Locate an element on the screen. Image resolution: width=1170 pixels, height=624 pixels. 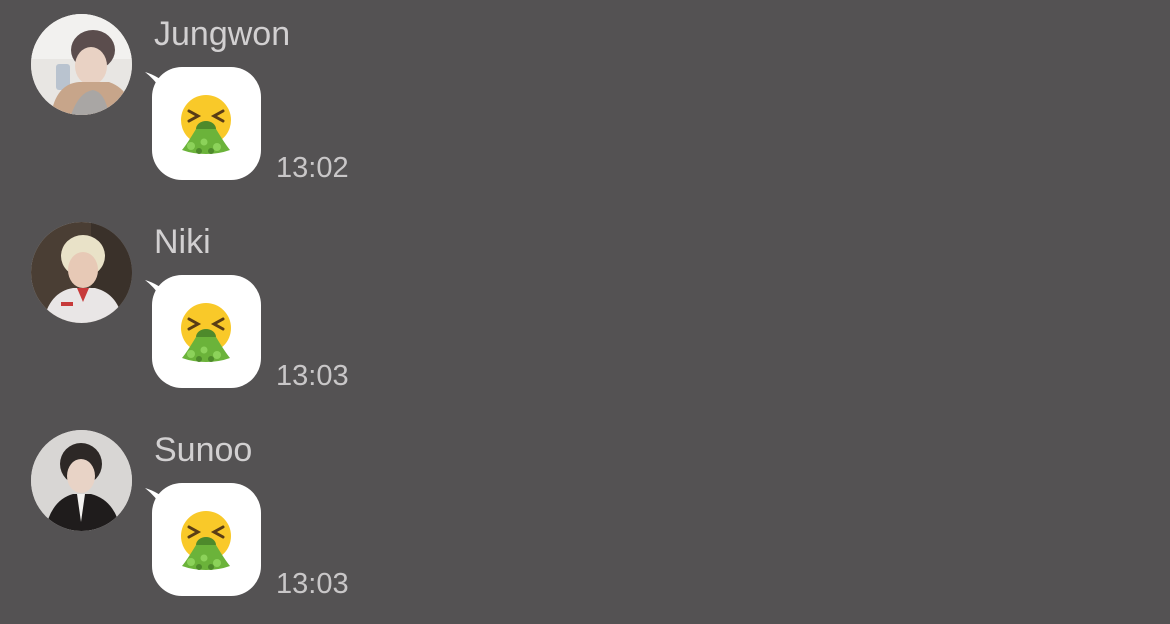
message-time: 13:02 is located at coordinates (312, 168).